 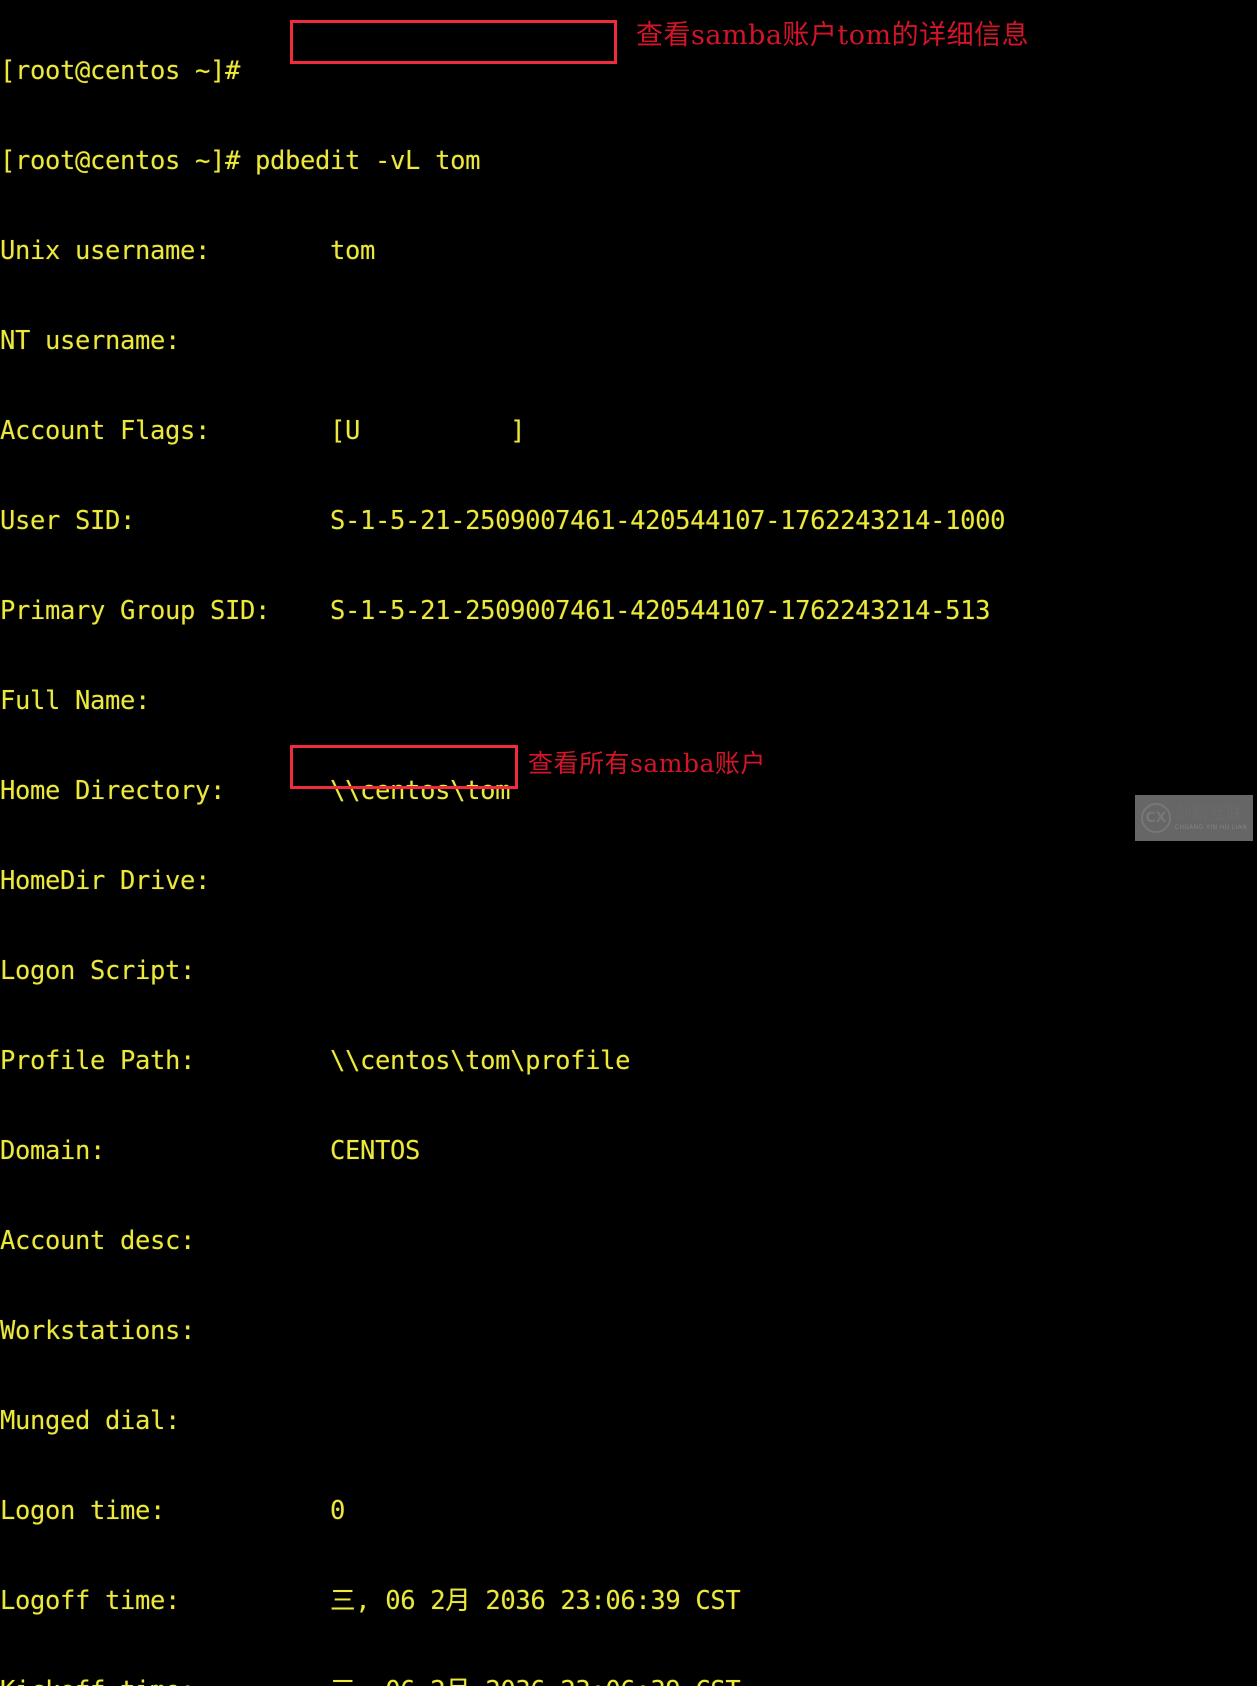 What do you see at coordinates (263, 431) in the screenshot?
I see `terminal-line-account-flags: Account Flags: [U ]` at bounding box center [263, 431].